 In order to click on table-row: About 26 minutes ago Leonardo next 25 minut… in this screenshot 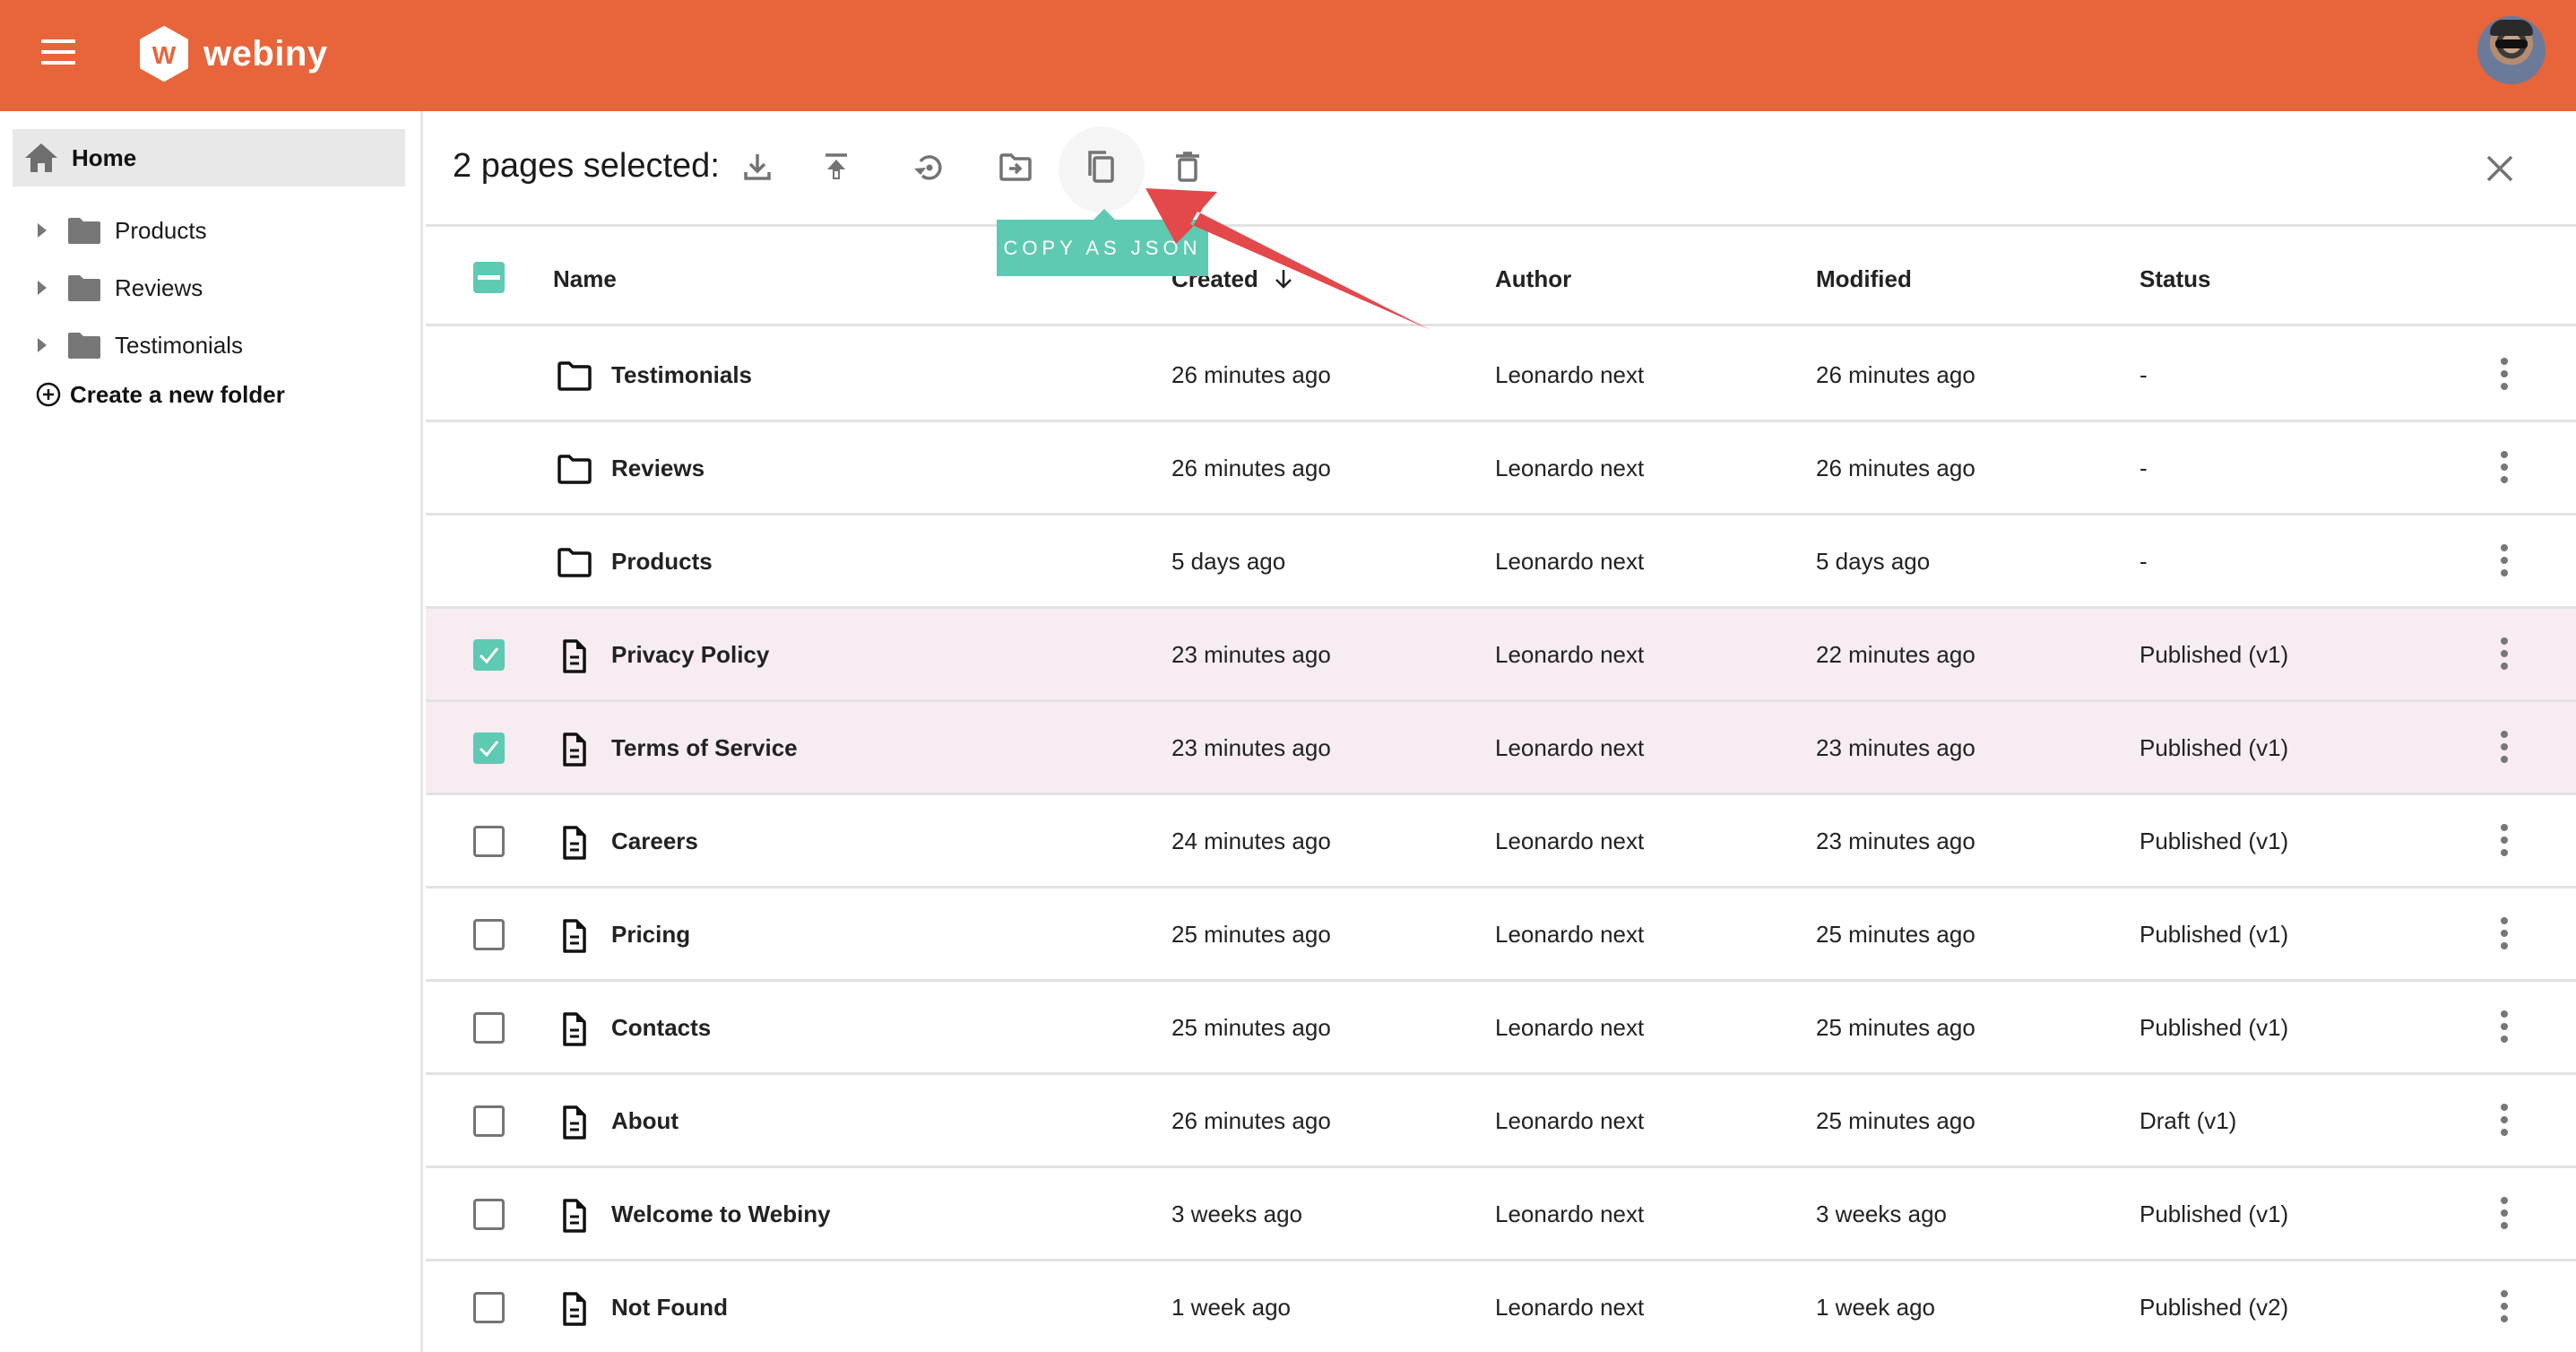, I will do `click(1501, 1121)`.